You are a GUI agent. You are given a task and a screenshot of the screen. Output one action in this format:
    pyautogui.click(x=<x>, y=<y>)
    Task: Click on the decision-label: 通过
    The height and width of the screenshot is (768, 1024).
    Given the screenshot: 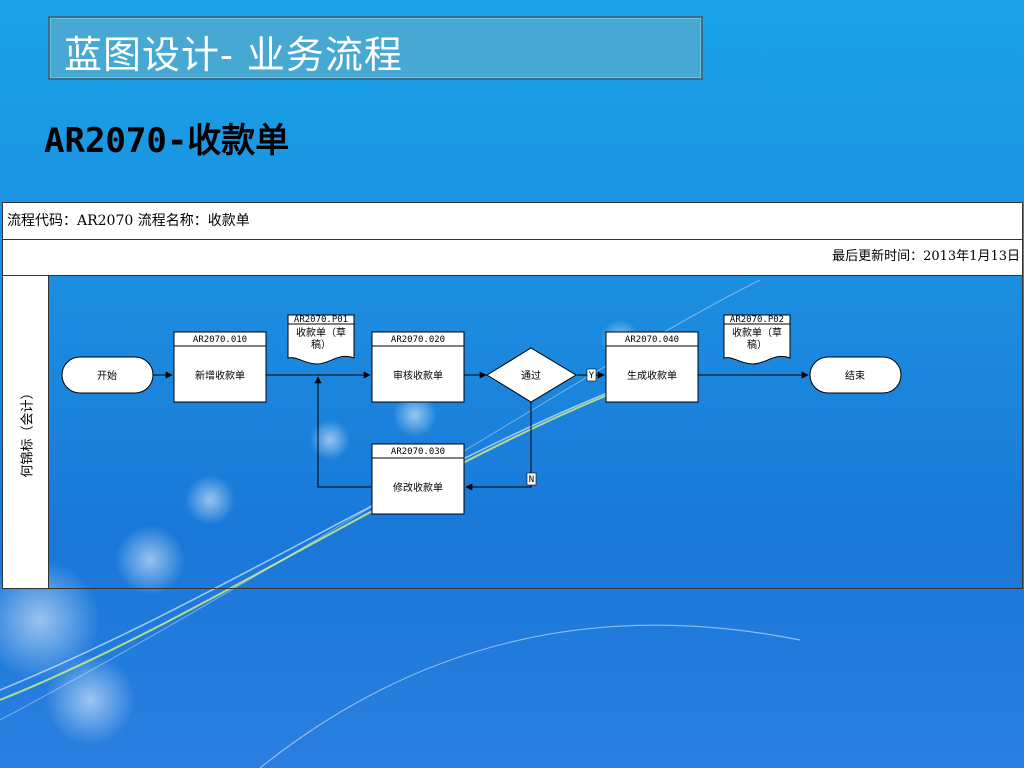 What is the action you would take?
    pyautogui.click(x=531, y=375)
    